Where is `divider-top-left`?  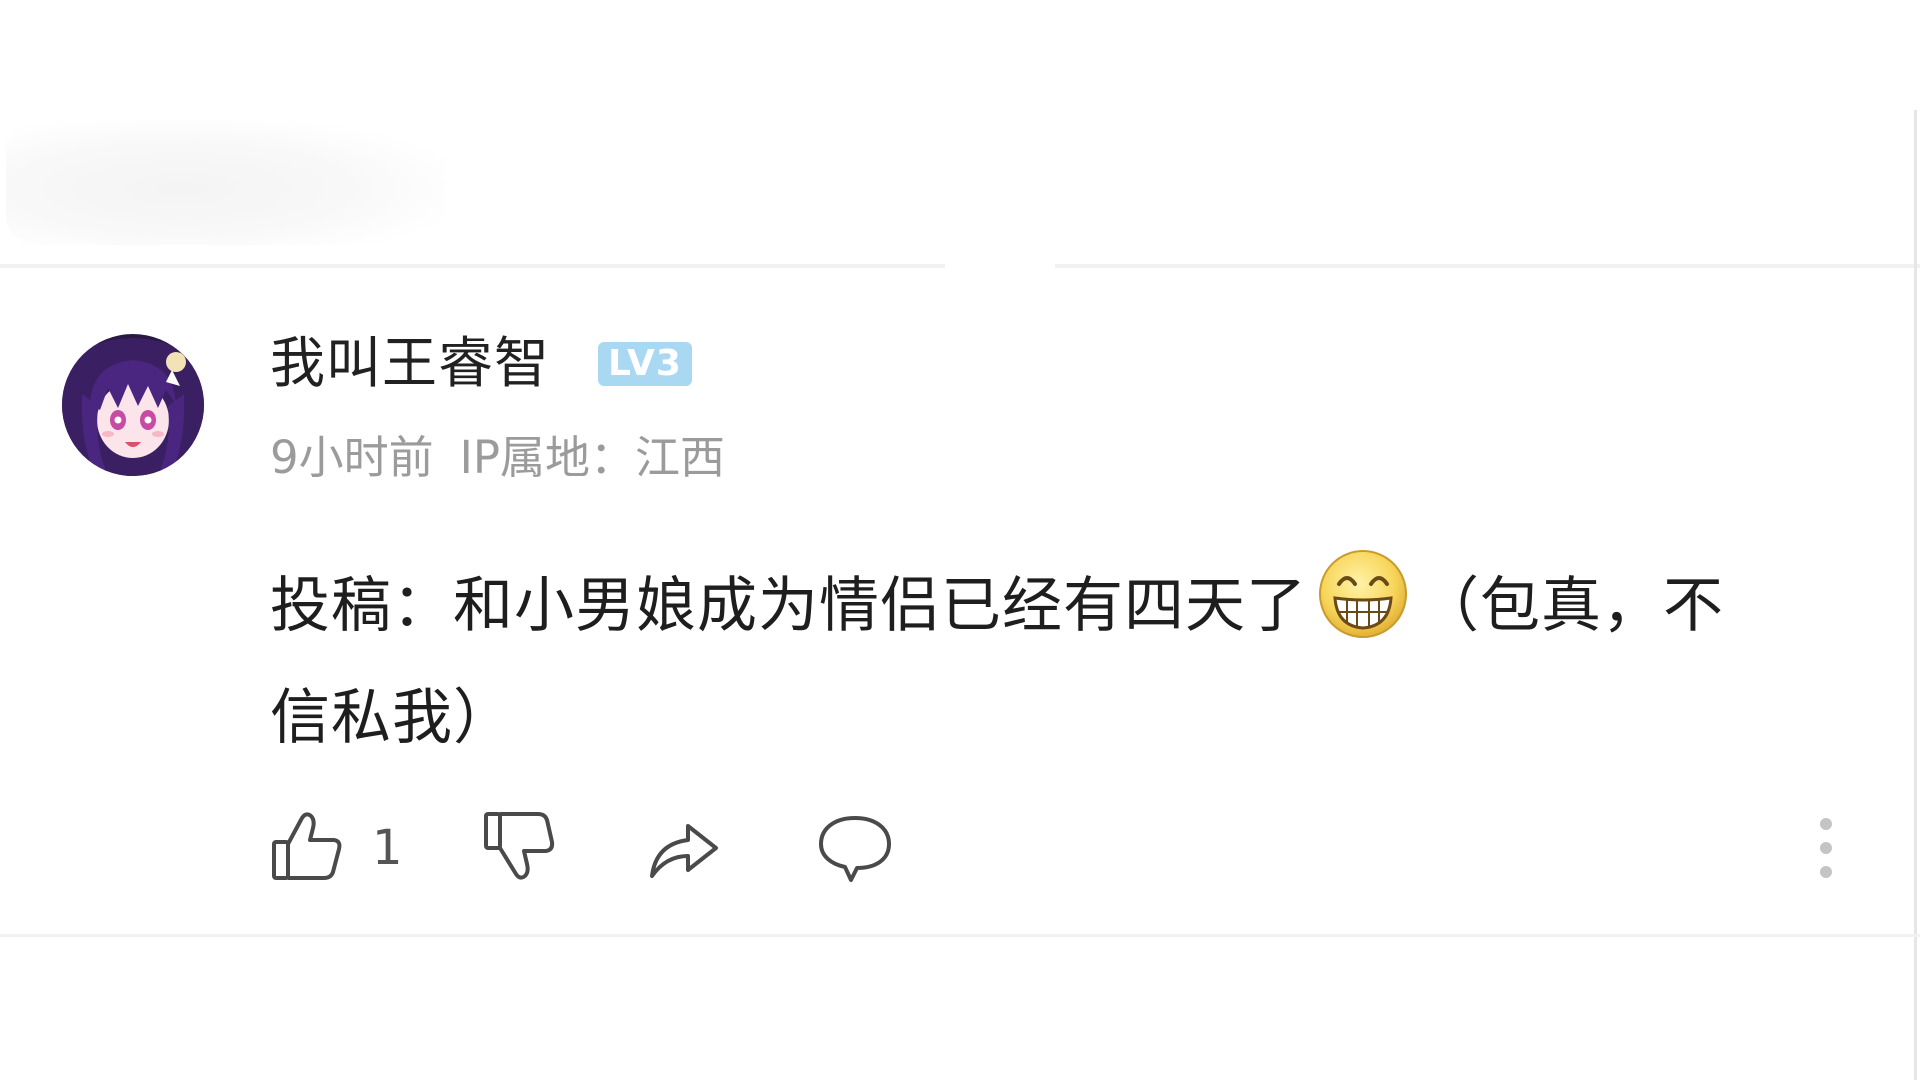
divider-top-left is located at coordinates (472, 266).